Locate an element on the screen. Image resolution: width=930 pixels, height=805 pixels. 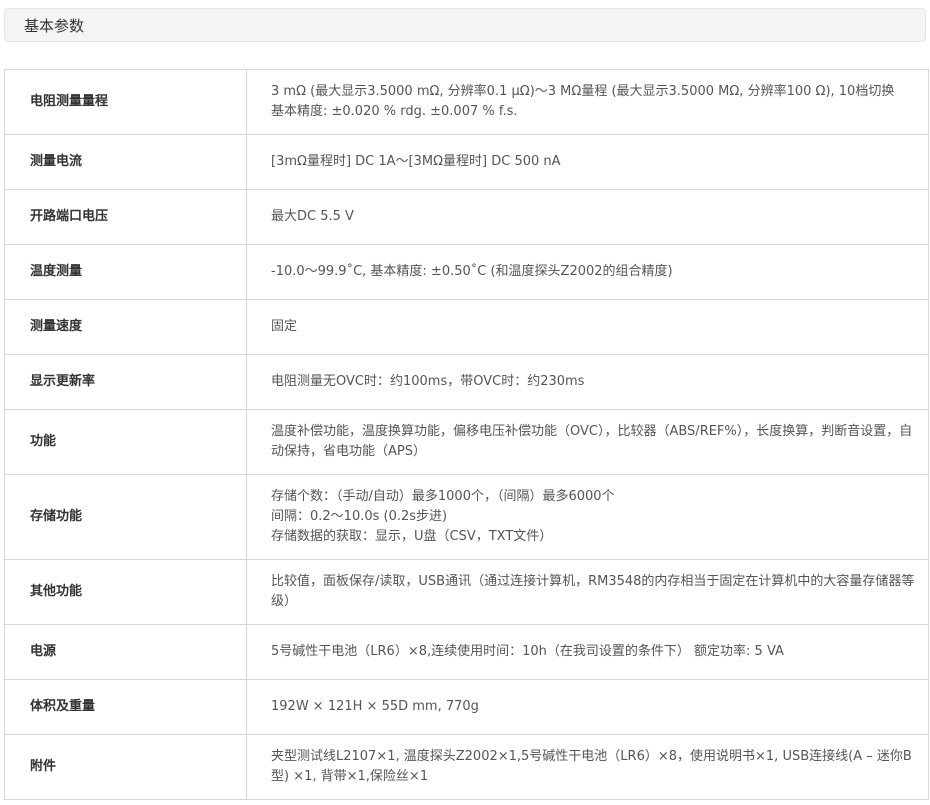
row-value: 192W × 121H × 55D mm, 770g is located at coordinates (587, 707).